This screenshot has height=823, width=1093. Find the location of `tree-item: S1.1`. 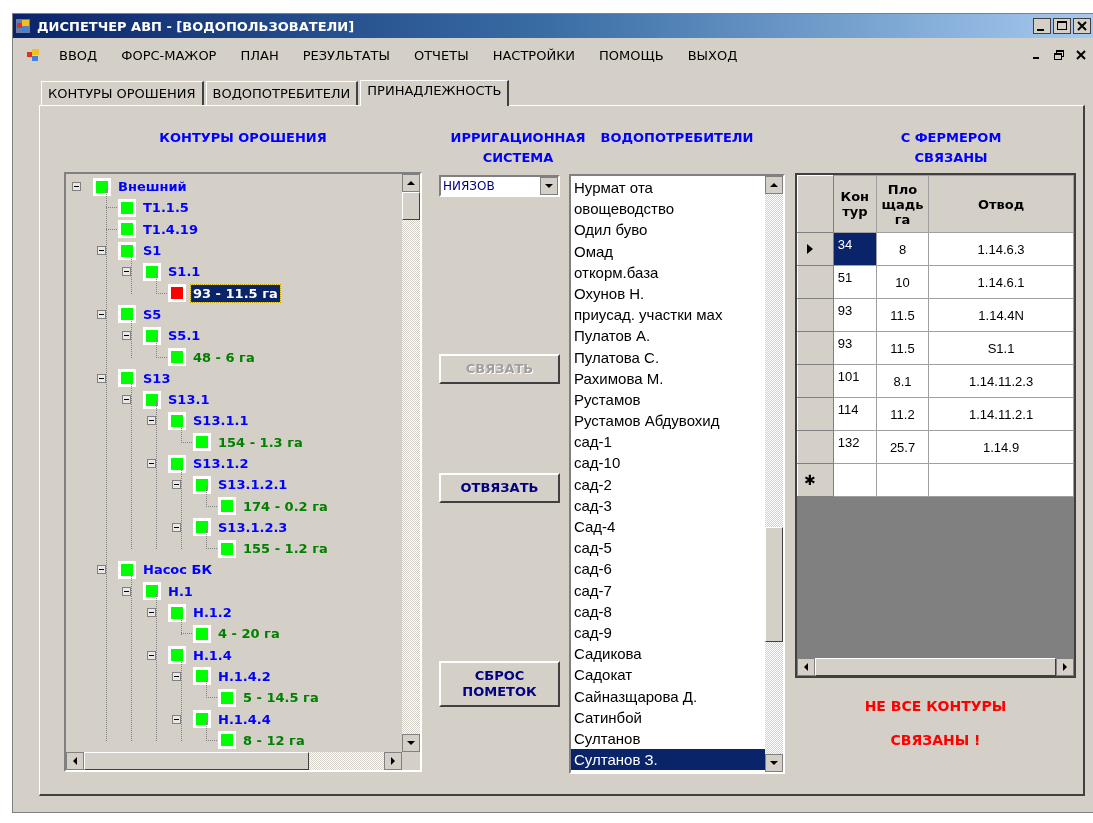

tree-item: S1.1 is located at coordinates (184, 272).